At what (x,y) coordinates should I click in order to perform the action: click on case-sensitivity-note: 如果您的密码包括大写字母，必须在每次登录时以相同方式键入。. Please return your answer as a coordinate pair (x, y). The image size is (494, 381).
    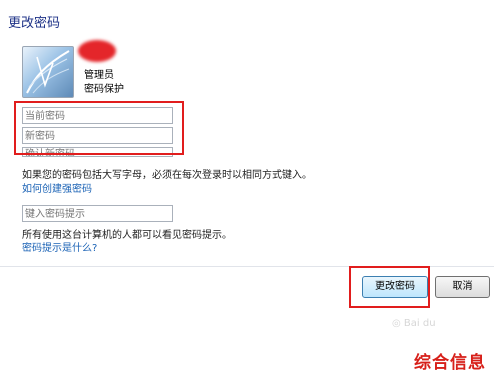
    Looking at the image, I should click on (167, 175).